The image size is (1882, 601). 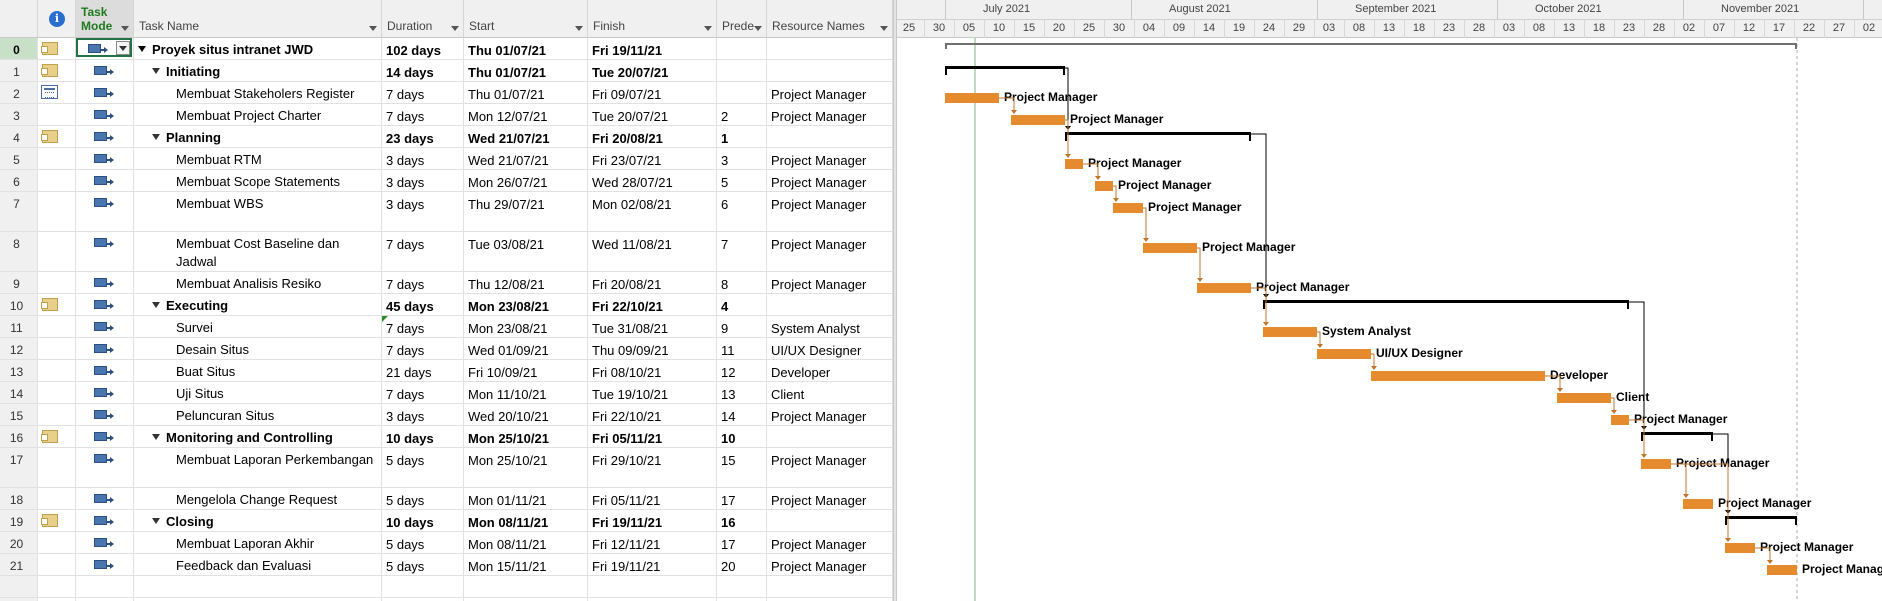 What do you see at coordinates (742, 326) in the screenshot?
I see `predecessors-cell: 9` at bounding box center [742, 326].